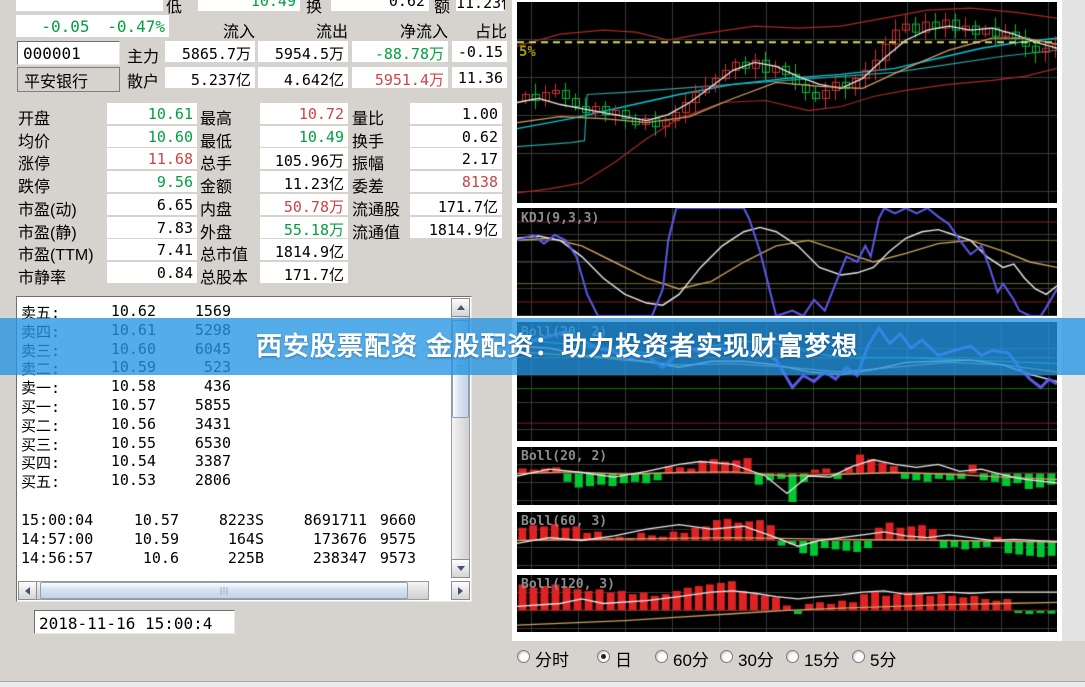 This screenshot has width=1085, height=687. Describe the element at coordinates (47, 233) in the screenshot. I see `stat-label: 市盈(静)` at that location.